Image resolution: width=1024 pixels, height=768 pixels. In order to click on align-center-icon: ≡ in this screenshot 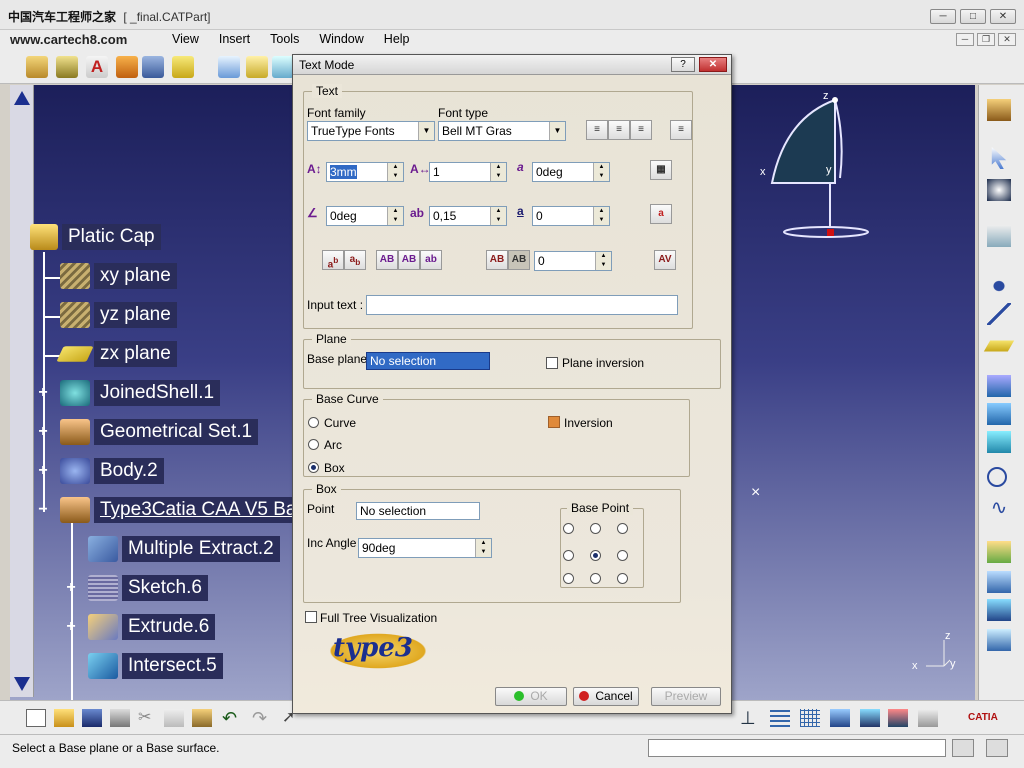, I will do `click(619, 130)`.